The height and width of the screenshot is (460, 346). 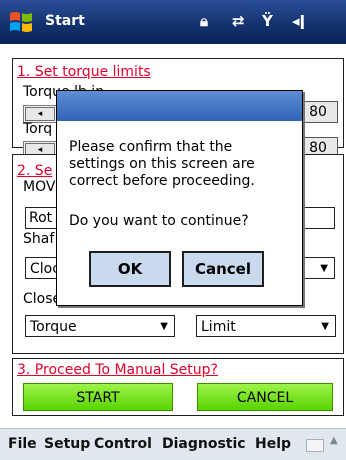 What do you see at coordinates (35, 171) in the screenshot?
I see `section2-title: 2. Se` at bounding box center [35, 171].